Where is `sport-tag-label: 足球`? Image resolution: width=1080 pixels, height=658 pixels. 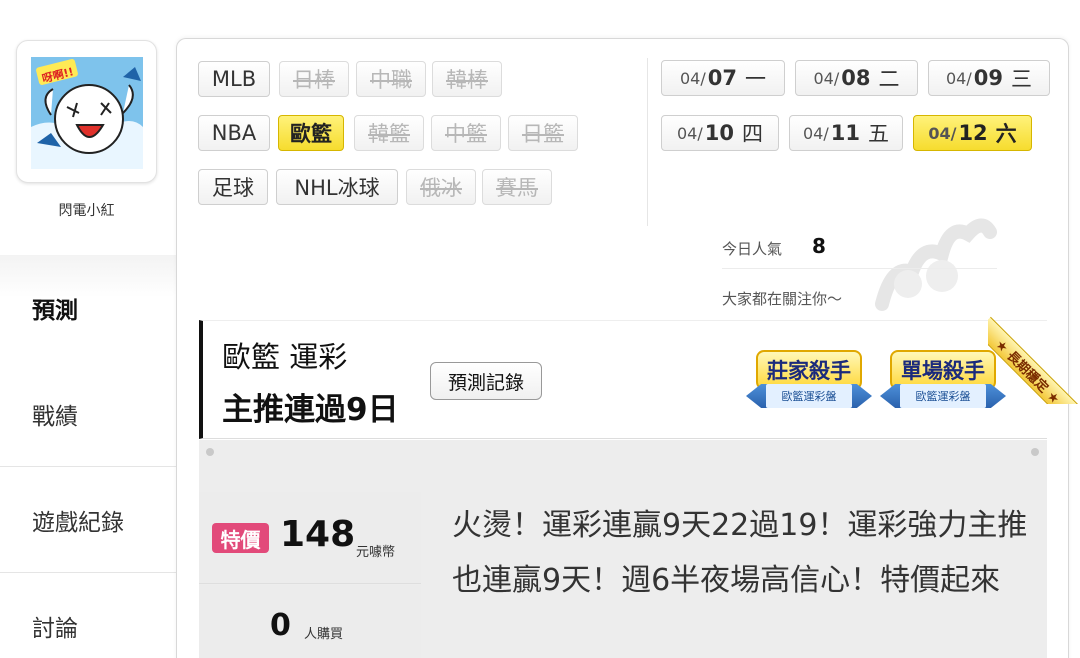
sport-tag-label: 足球 is located at coordinates (233, 188).